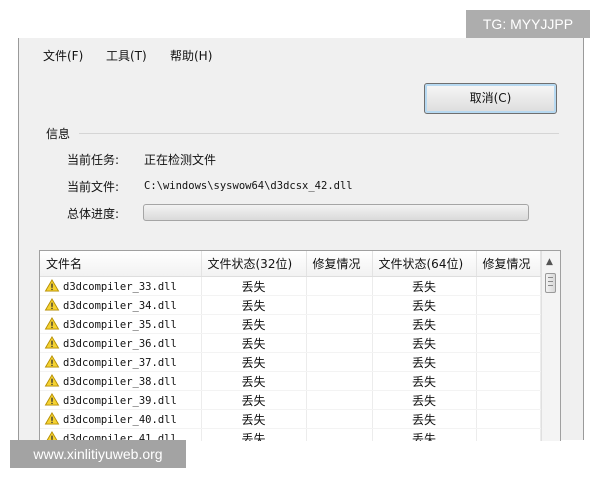 The image size is (600, 480). Describe the element at coordinates (301, 55) in the screenshot. I see `menu-bar: 文件(F) 工具(T) 帮助(H)` at that location.